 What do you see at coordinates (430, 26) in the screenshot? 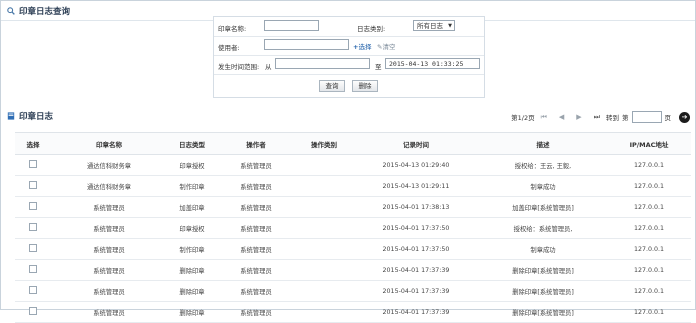
I see `log-type-selected: 所有日志` at bounding box center [430, 26].